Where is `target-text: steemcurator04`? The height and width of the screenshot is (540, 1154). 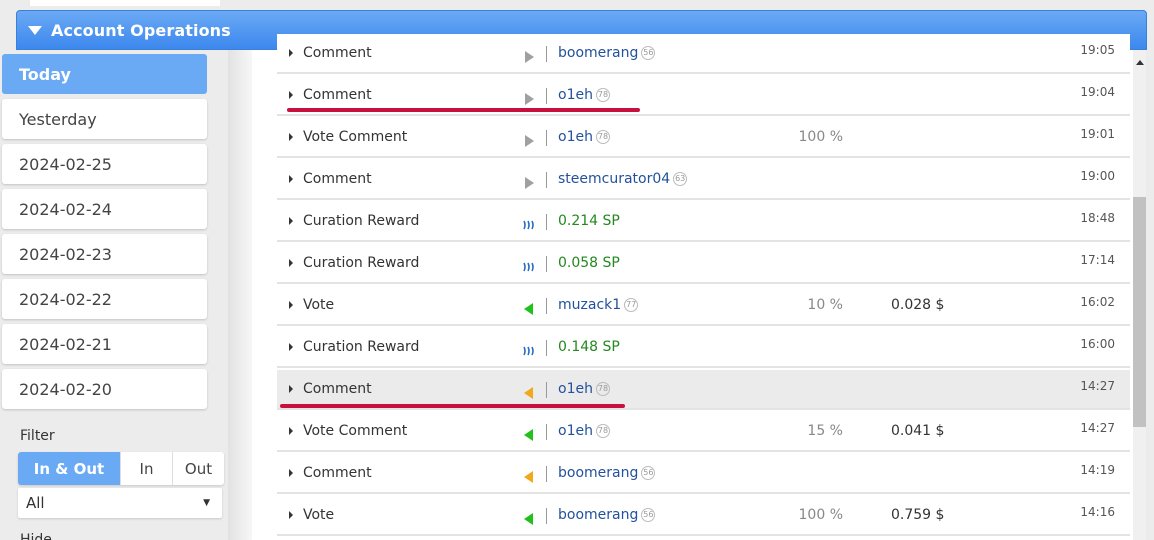
target-text: steemcurator04 is located at coordinates (614, 179).